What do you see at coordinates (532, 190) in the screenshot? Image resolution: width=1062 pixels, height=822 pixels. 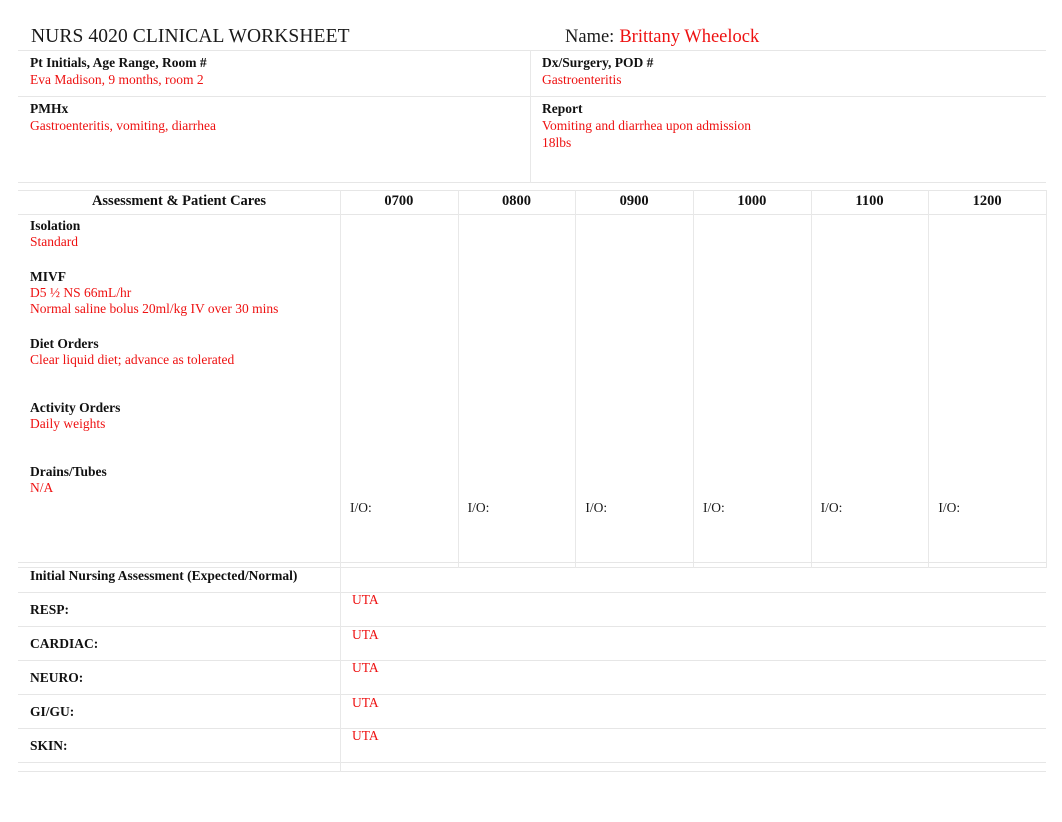 I see `table-top-border` at bounding box center [532, 190].